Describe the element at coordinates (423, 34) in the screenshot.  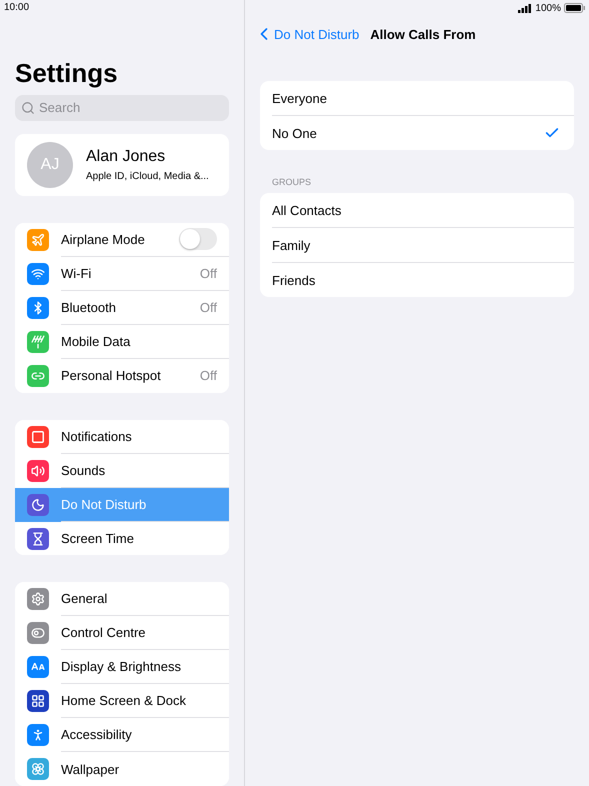
I see `nav-title: Allow Calls From` at that location.